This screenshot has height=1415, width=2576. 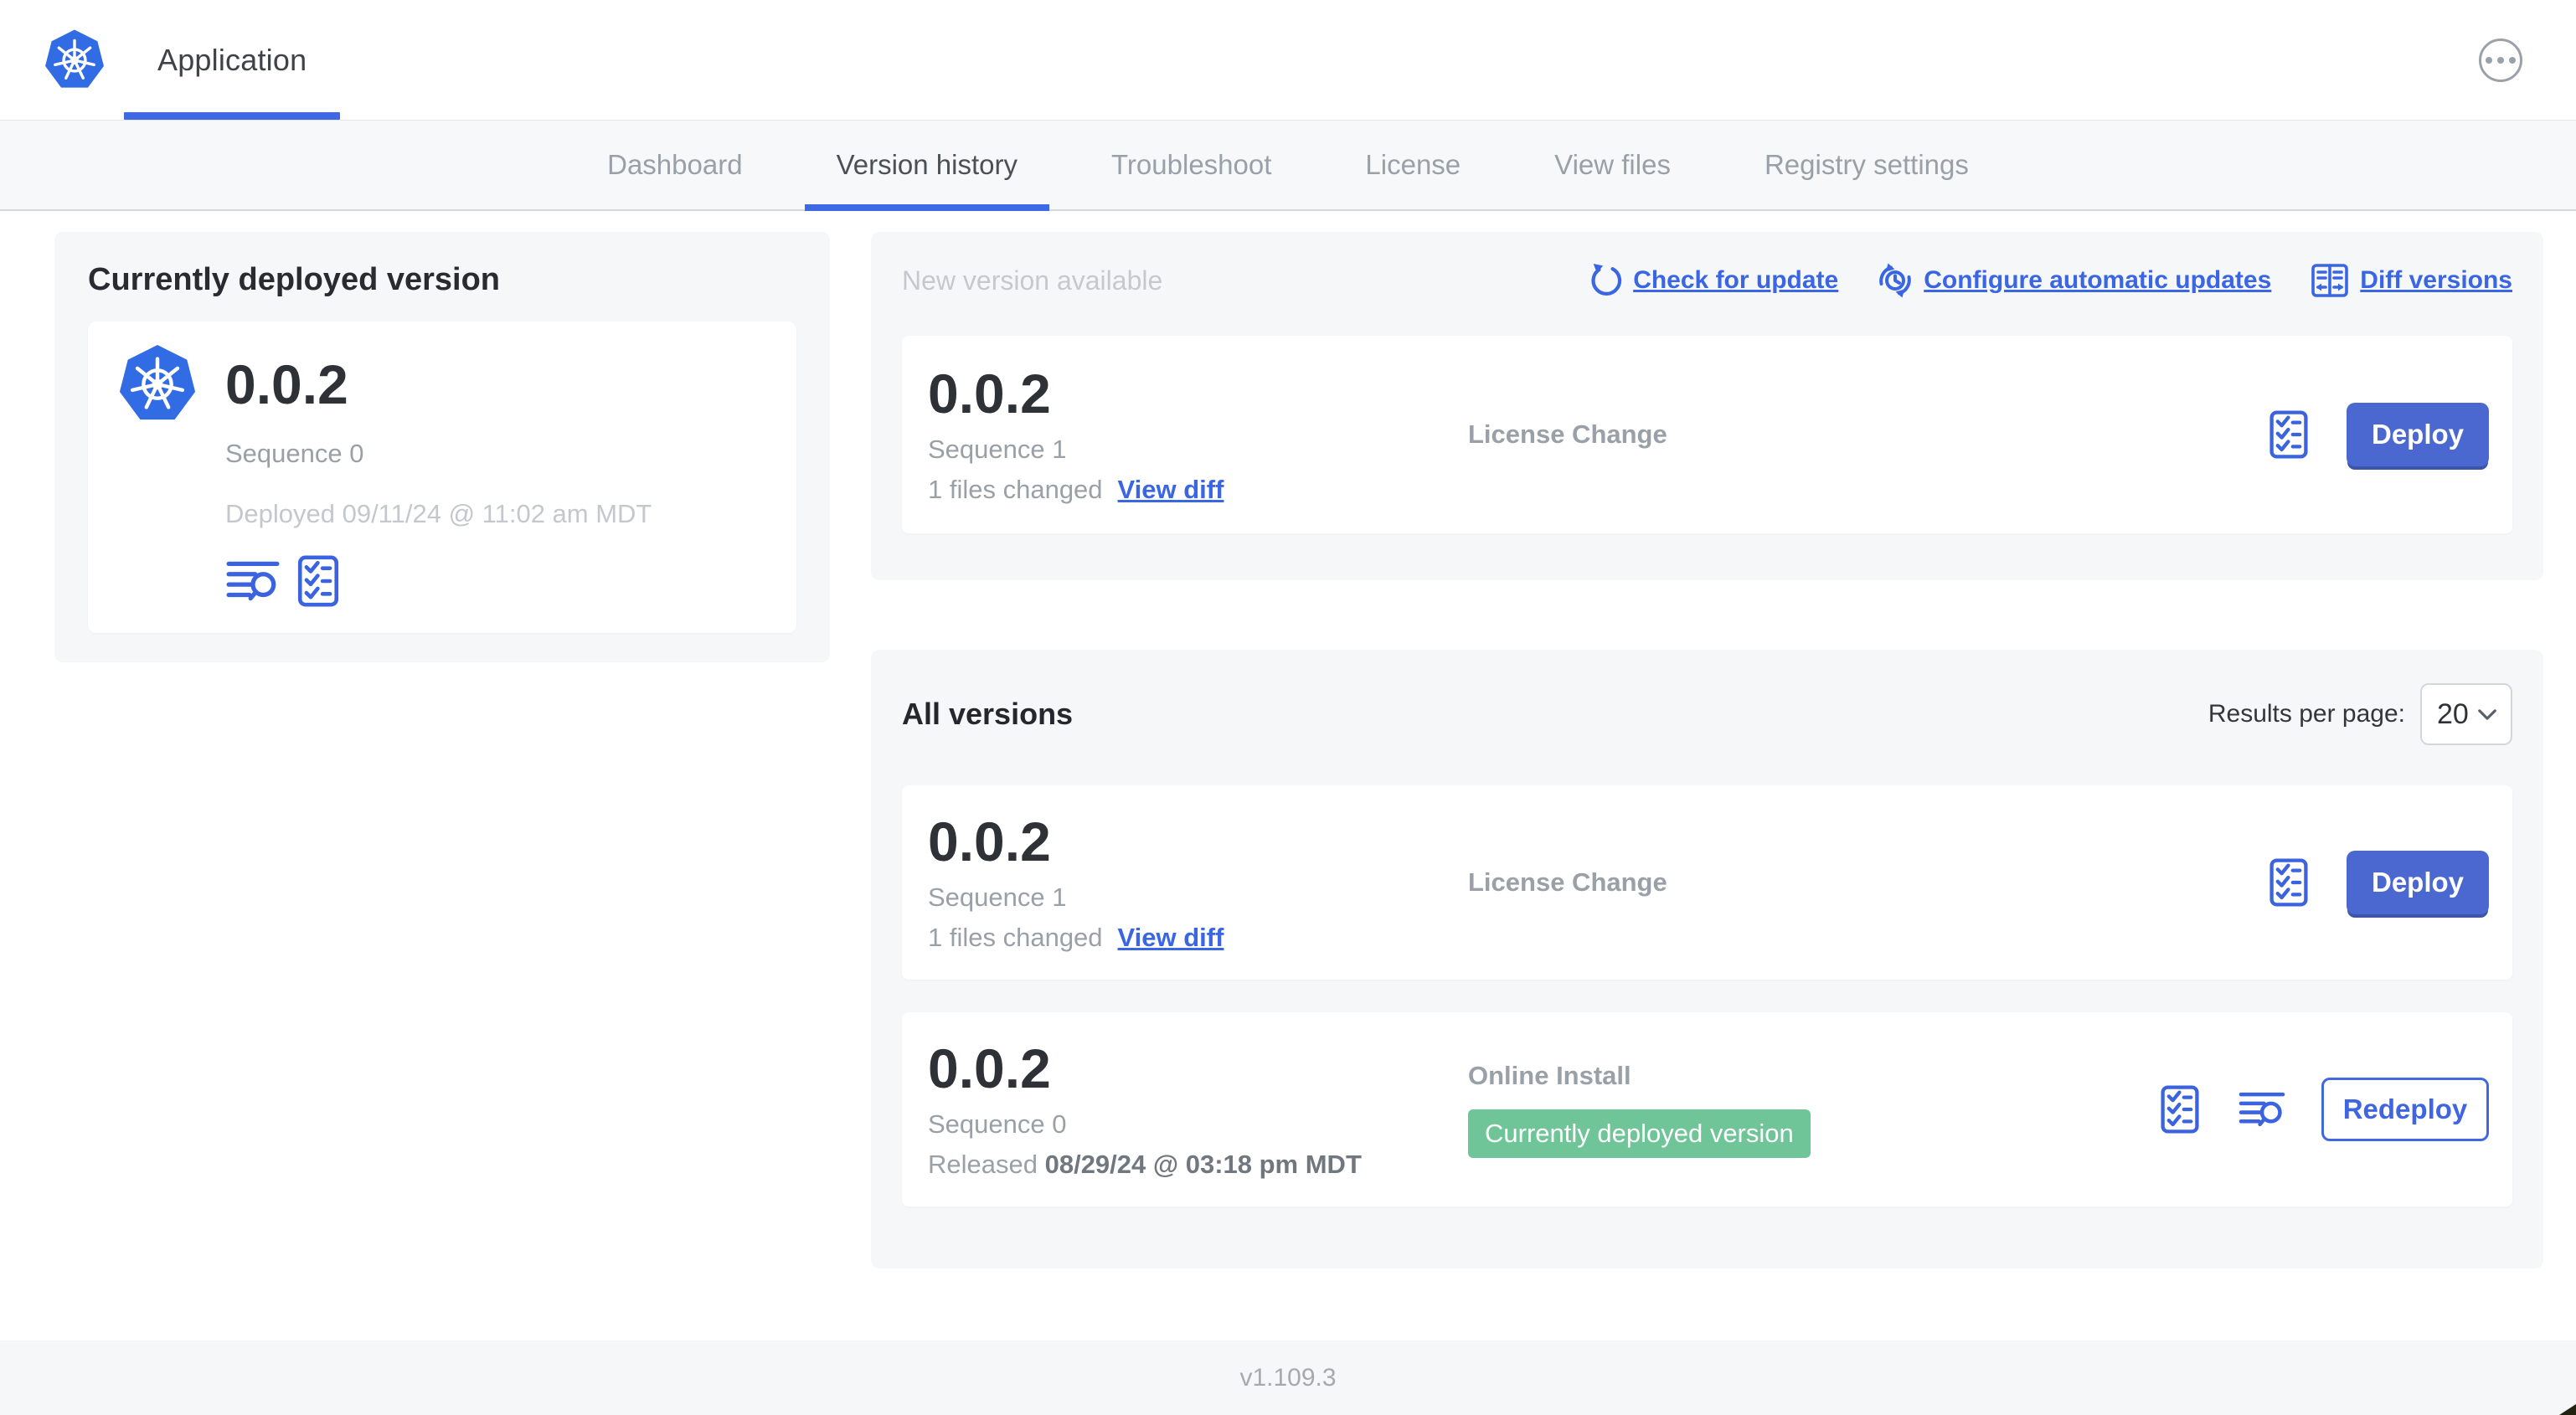 What do you see at coordinates (2489, 60) in the screenshot?
I see `ellipsis-icon` at bounding box center [2489, 60].